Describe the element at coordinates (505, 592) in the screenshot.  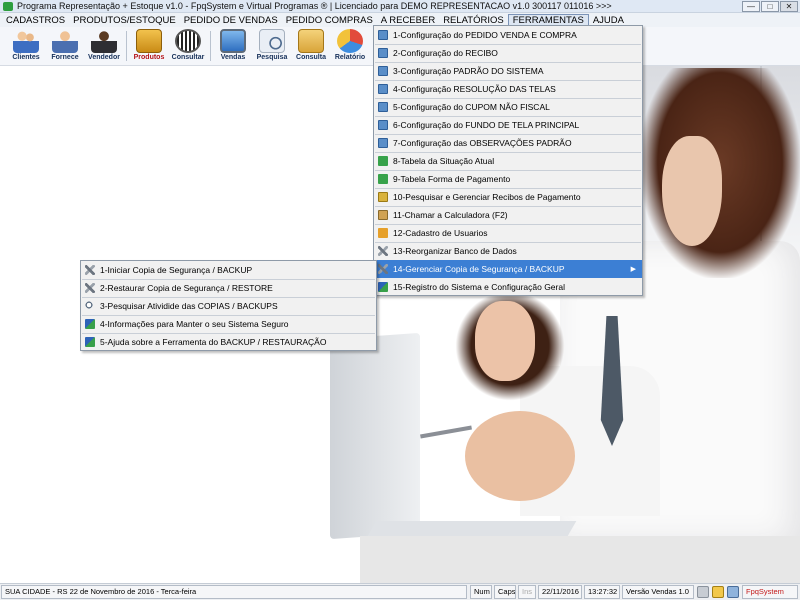
I see `status-caps: Caps` at that location.